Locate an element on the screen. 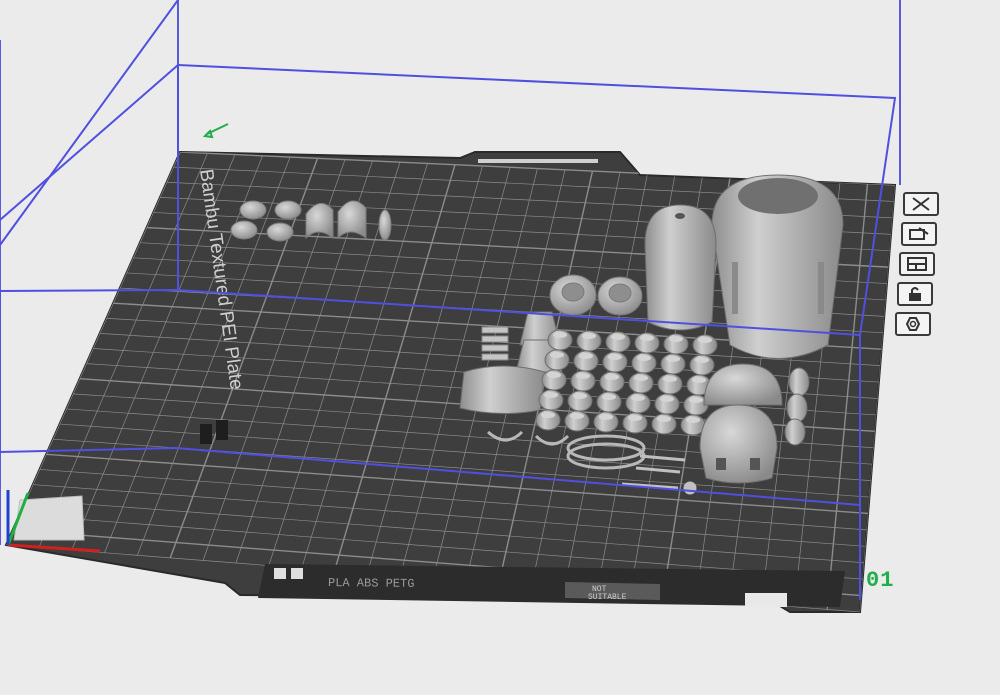  arrange-icon is located at coordinates (917, 264).